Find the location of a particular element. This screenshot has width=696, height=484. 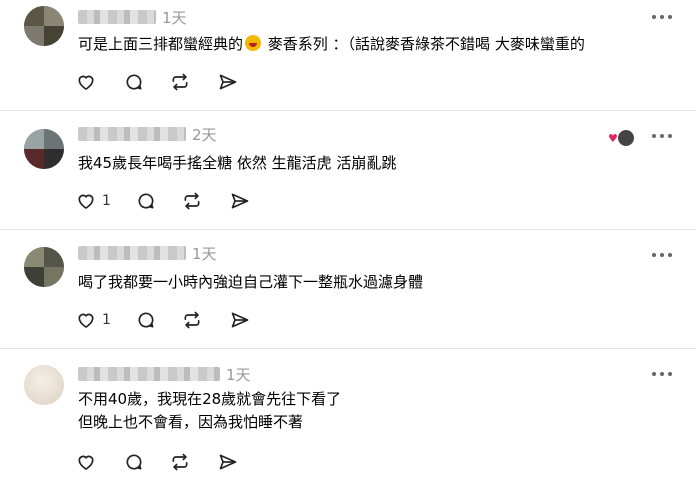

comment-text: 我45歲長年喝手搖全糖 依然 生龍活虎 活崩亂跳 is located at coordinates (237, 163).